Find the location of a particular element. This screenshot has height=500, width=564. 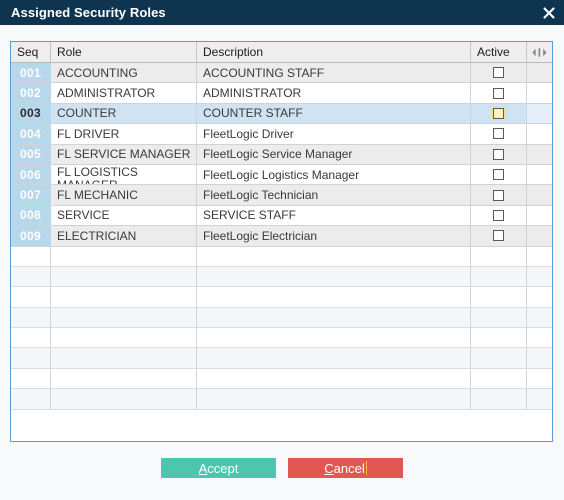

column-resize-grip-icon is located at coordinates (539, 52).